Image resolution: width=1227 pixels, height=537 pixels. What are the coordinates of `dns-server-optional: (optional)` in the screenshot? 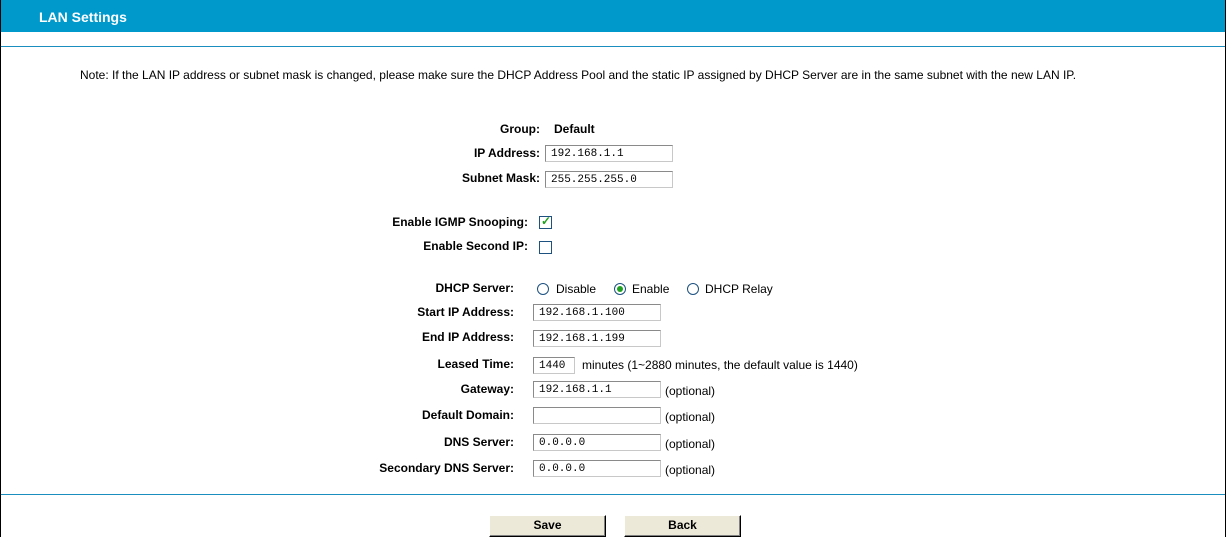 It's located at (690, 444).